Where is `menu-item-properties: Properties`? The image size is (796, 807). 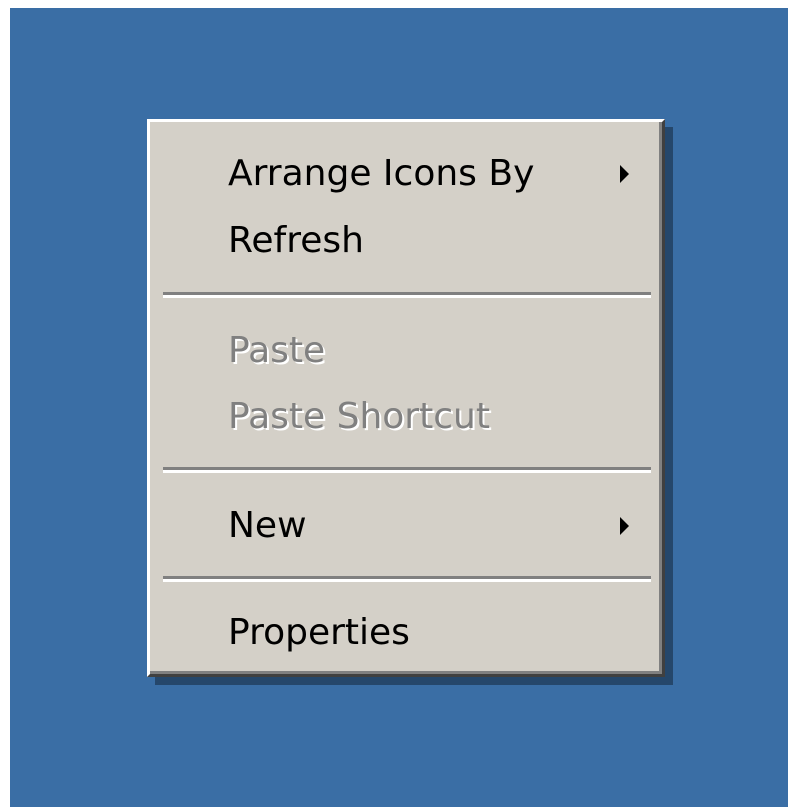 menu-item-properties: Properties is located at coordinates (406, 633).